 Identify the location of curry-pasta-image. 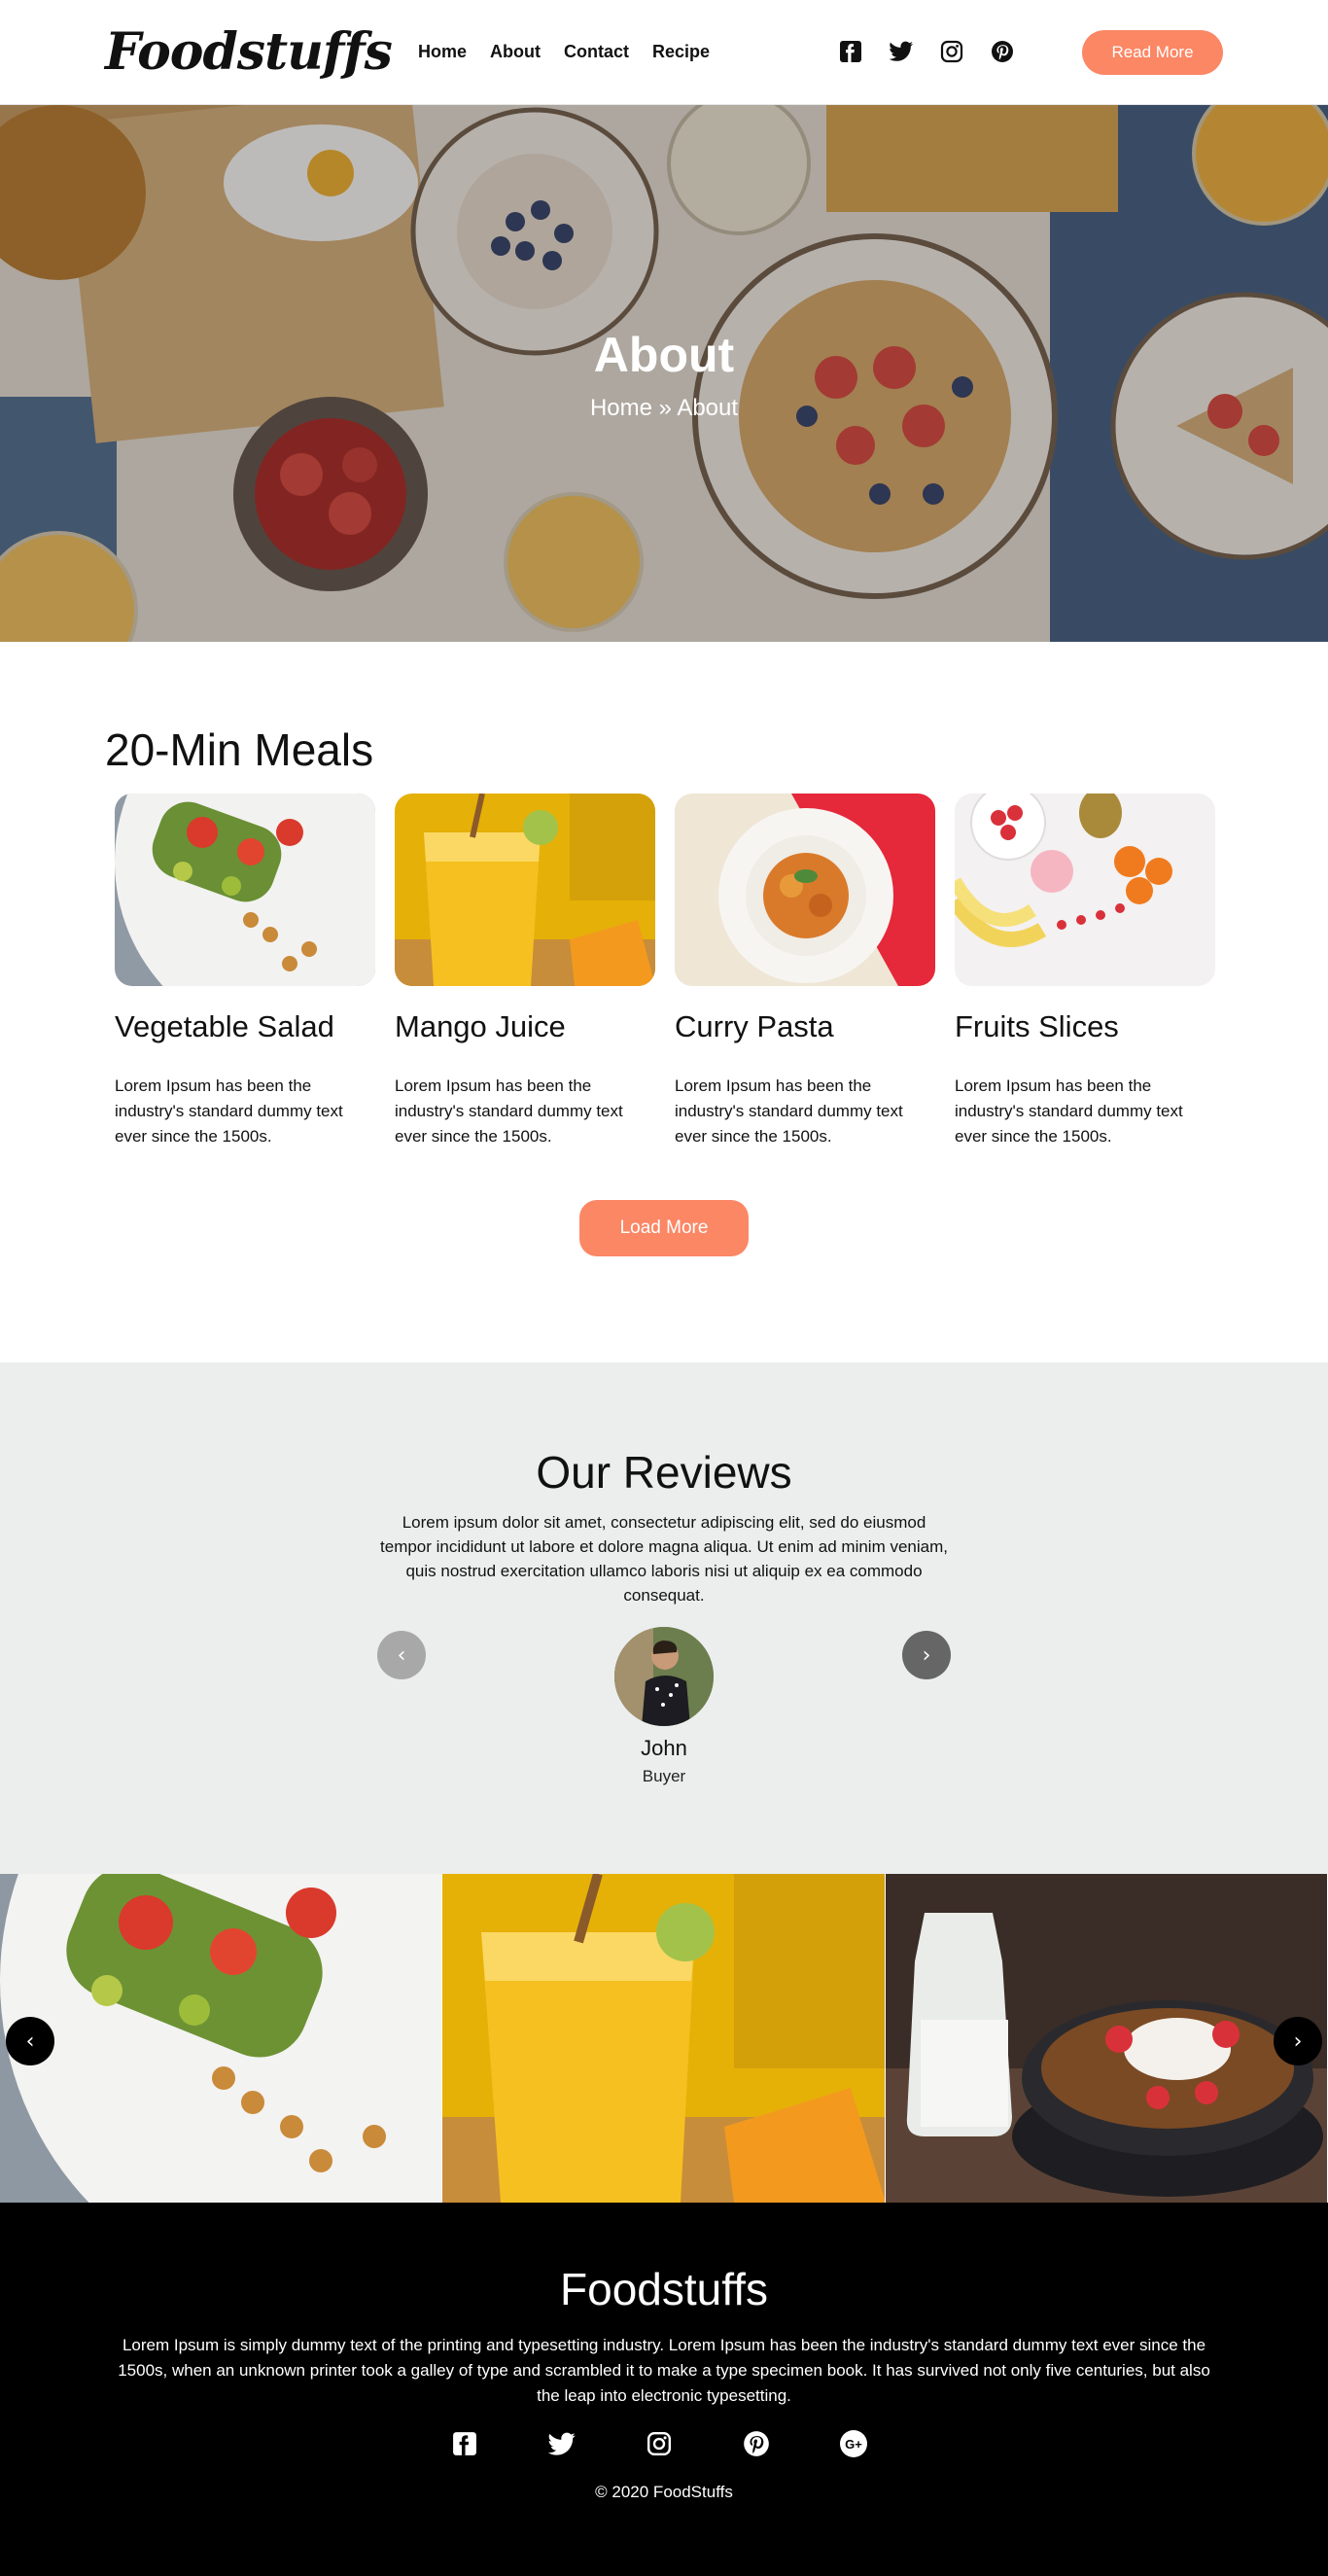
(805, 890).